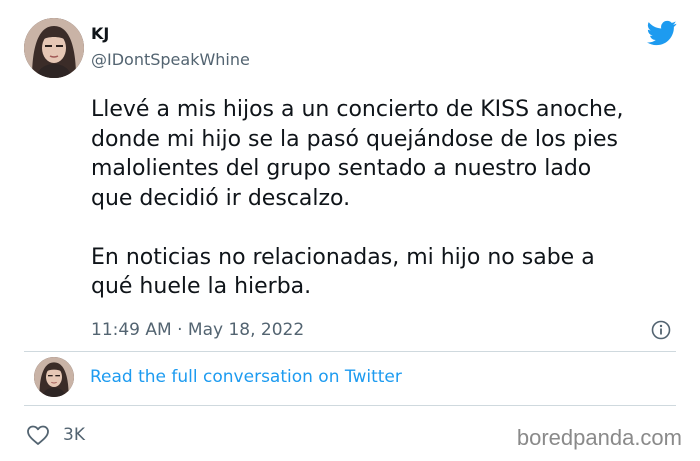 This screenshot has height=461, width=700. I want to click on author-avatar, so click(54, 48).